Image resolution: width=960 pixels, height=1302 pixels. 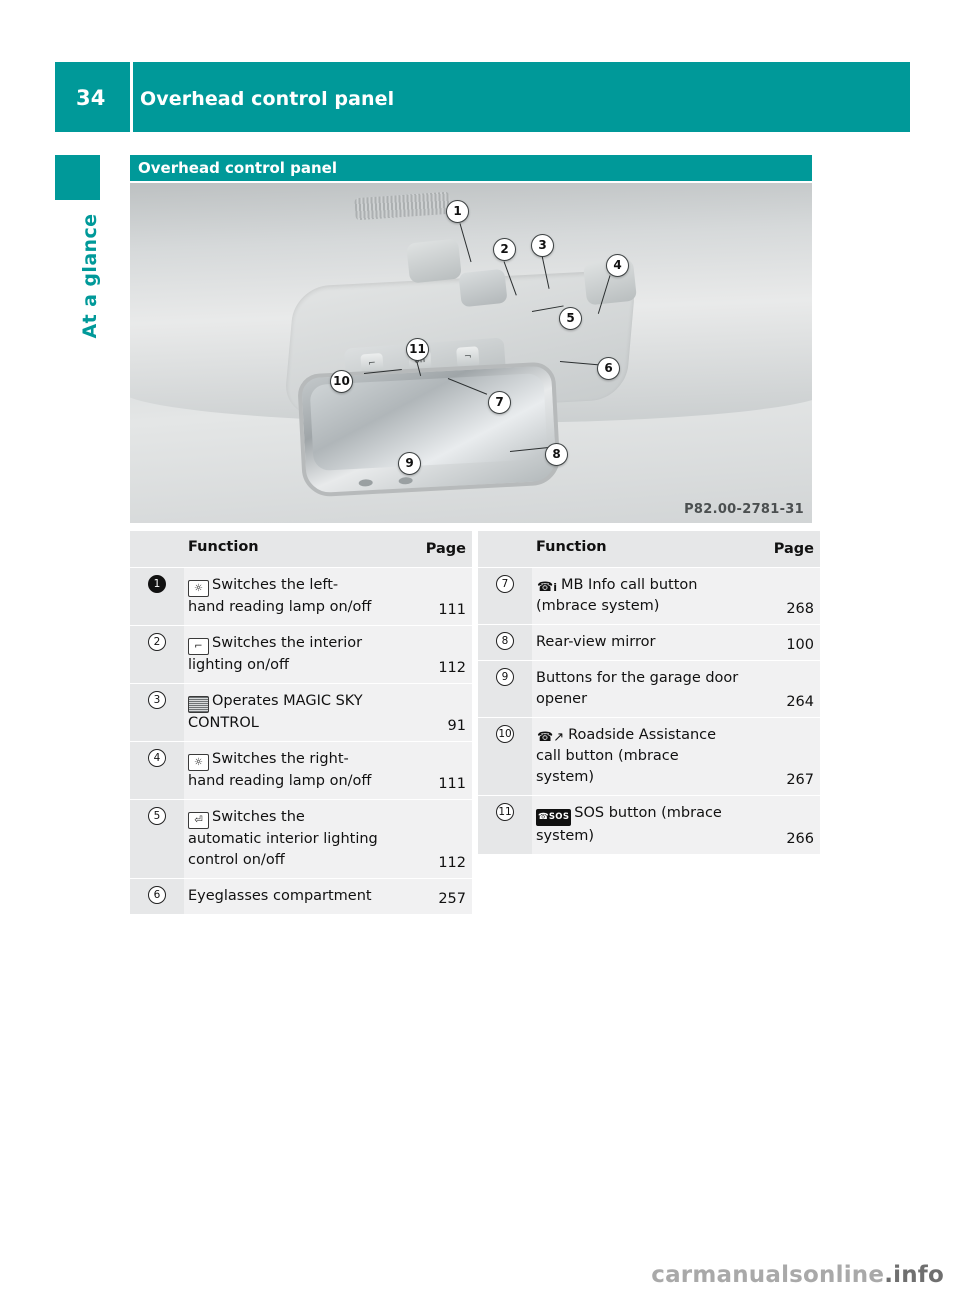 I want to click on row-number-6: 6, so click(x=157, y=897).